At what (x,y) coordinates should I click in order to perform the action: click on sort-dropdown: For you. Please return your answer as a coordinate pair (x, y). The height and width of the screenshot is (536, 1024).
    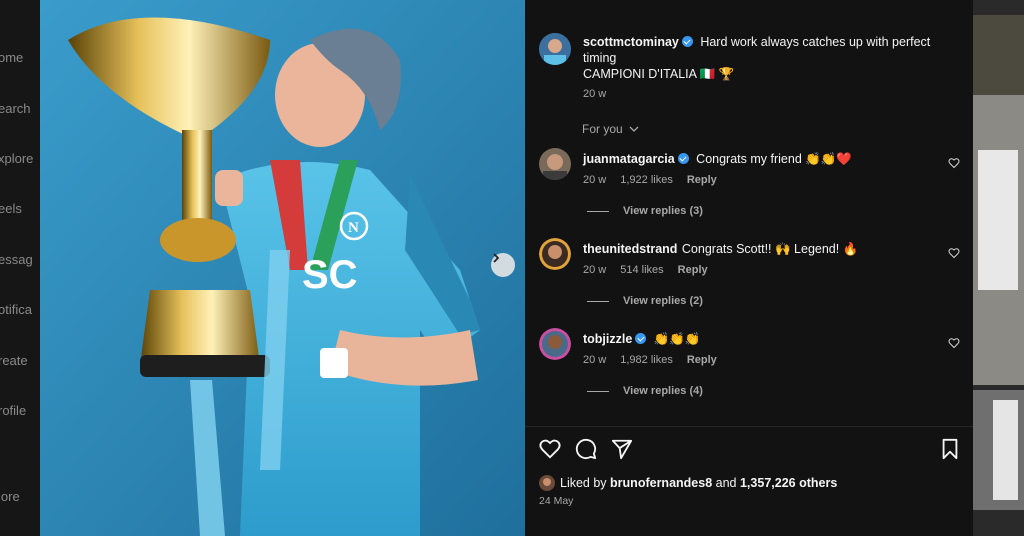
    Looking at the image, I should click on (610, 129).